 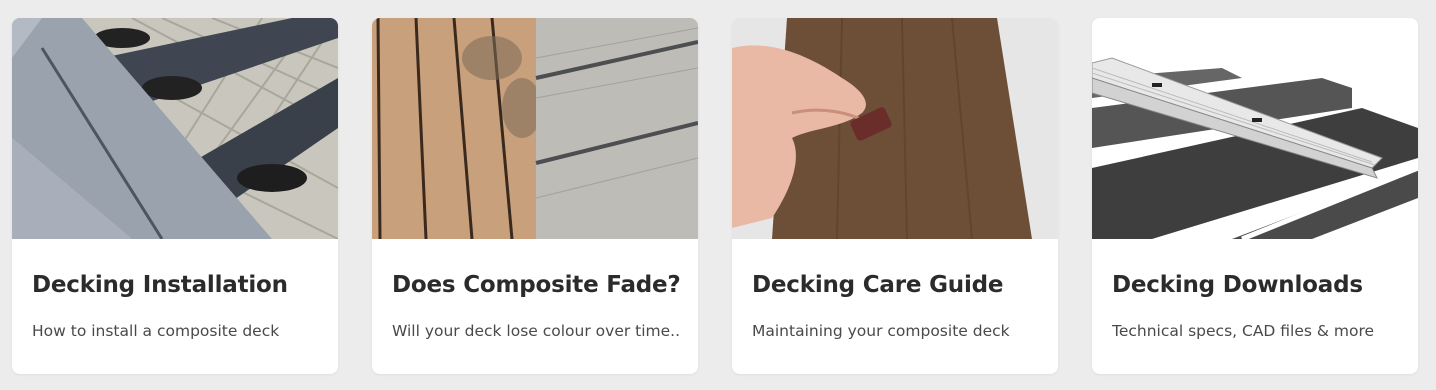 I want to click on deck-installation-photo-icon, so click(x=175, y=128).